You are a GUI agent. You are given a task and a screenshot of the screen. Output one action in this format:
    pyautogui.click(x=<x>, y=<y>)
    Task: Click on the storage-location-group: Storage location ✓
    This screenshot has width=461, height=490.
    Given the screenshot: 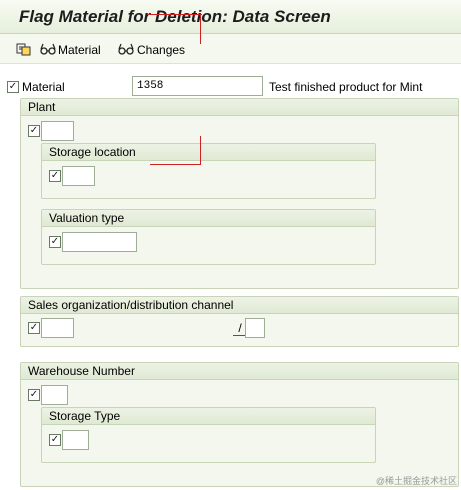 What is the action you would take?
    pyautogui.click(x=208, y=171)
    